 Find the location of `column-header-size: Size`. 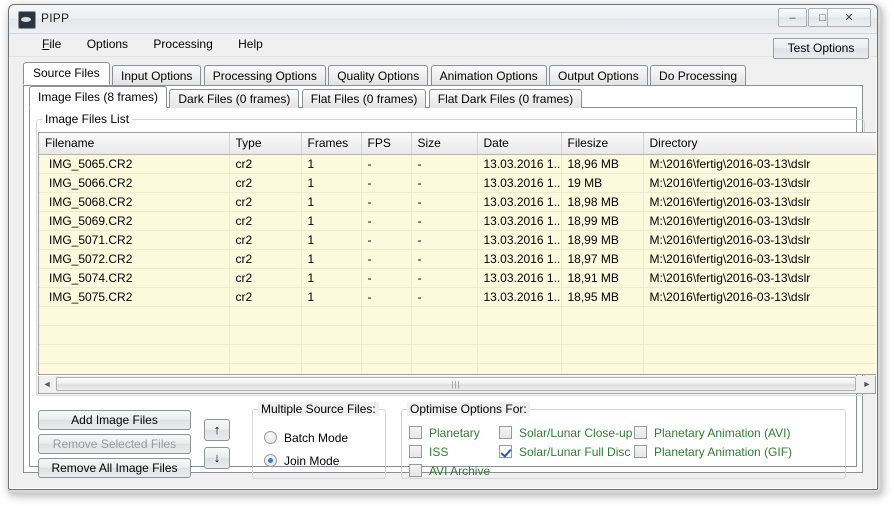

column-header-size: Size is located at coordinates (444, 144).